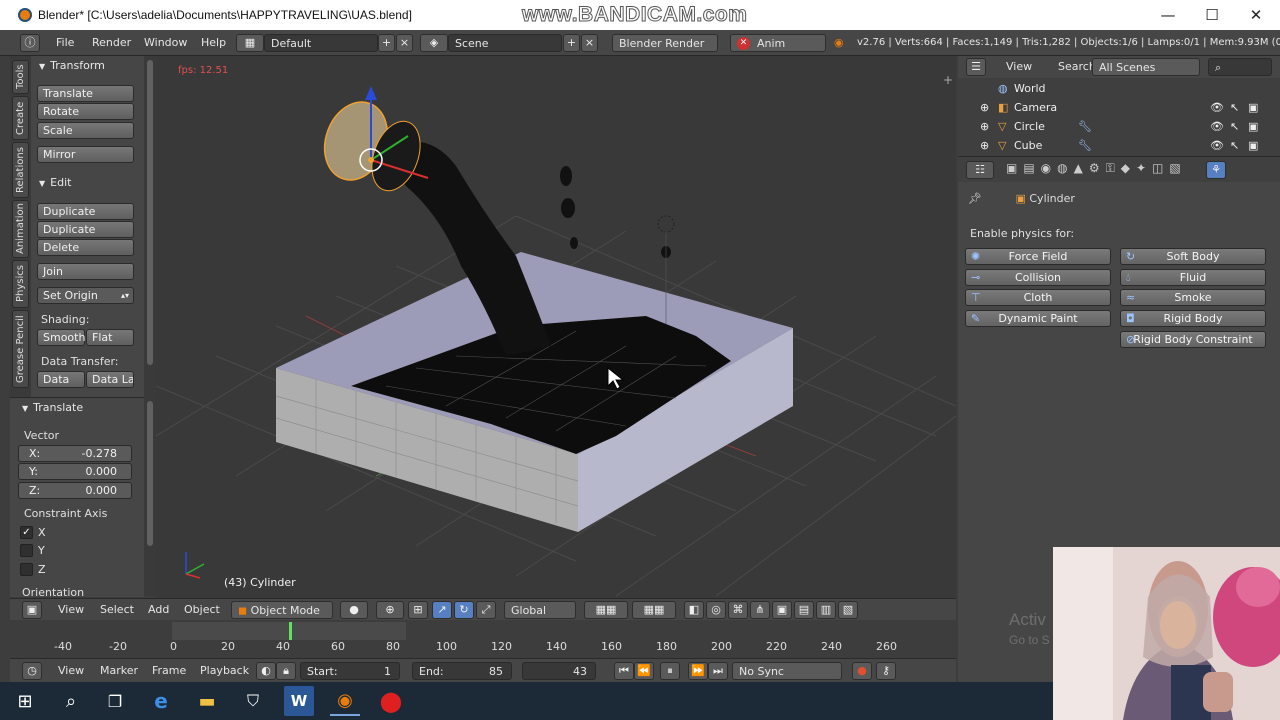  I want to click on mirror-button: Mirror, so click(85, 154).